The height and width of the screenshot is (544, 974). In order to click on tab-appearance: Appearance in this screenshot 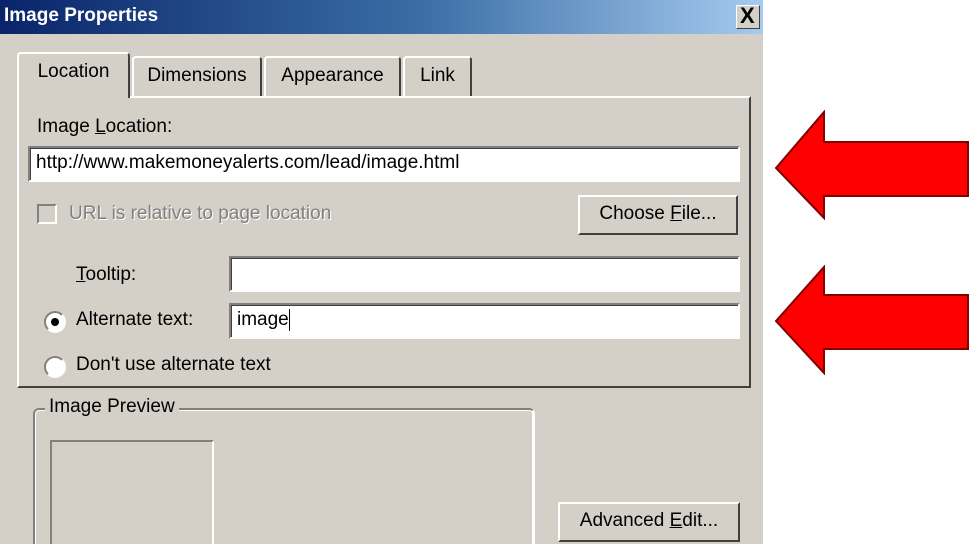, I will do `click(332, 76)`.